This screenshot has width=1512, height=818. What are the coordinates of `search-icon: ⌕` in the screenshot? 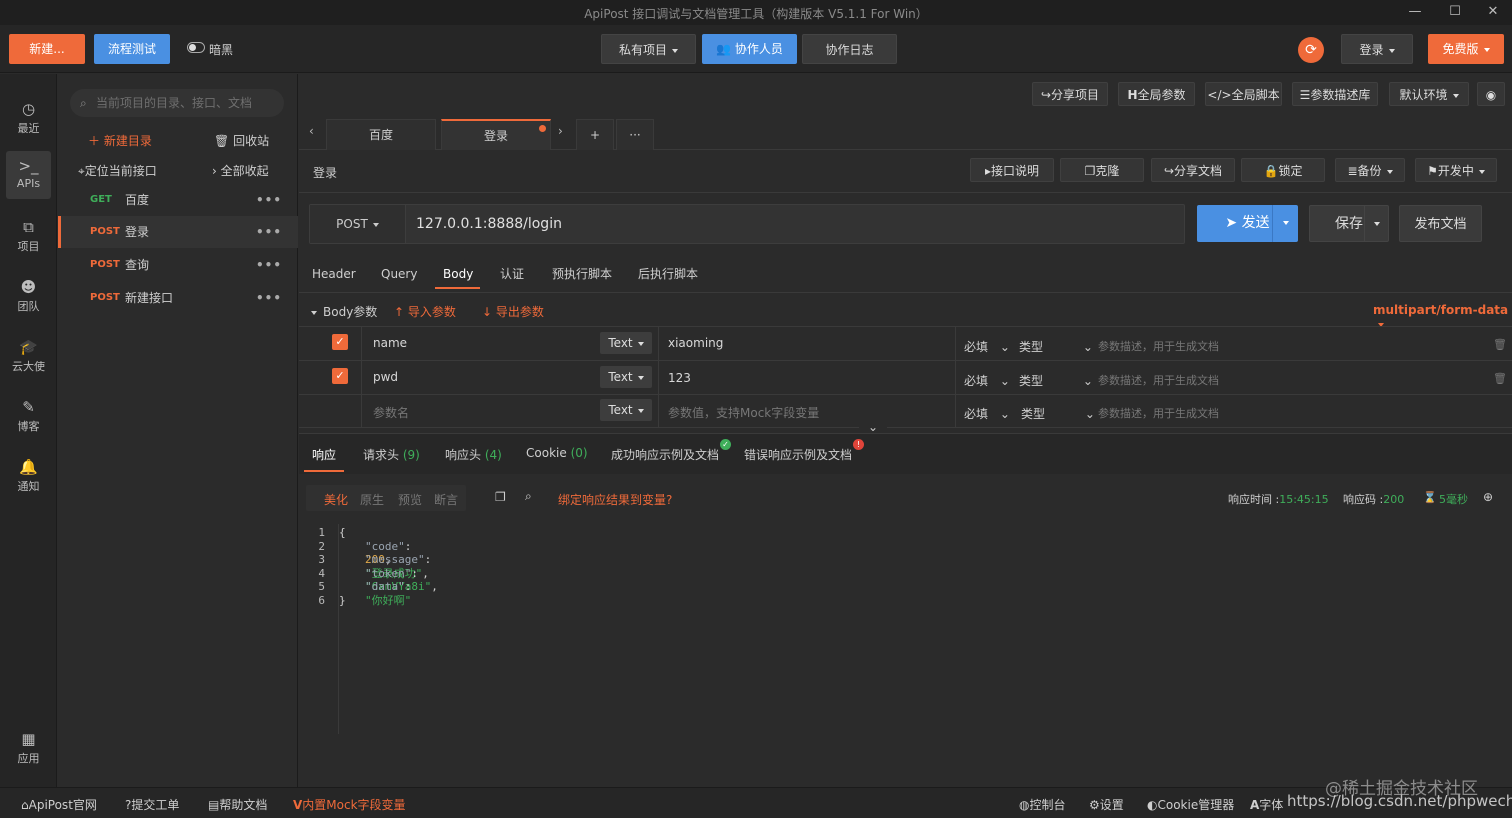 It's located at (528, 496).